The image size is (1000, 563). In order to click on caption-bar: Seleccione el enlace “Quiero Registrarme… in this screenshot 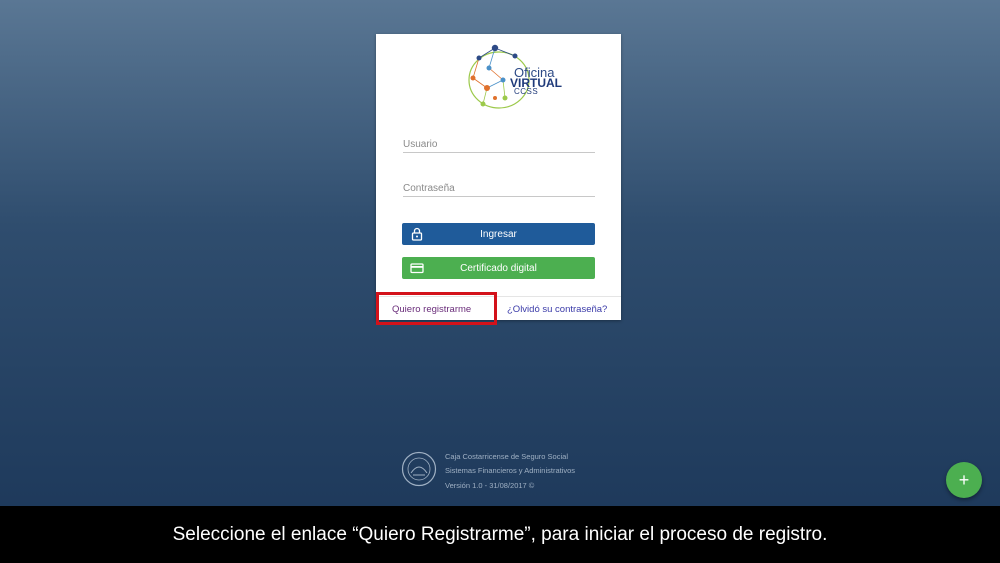, I will do `click(500, 534)`.